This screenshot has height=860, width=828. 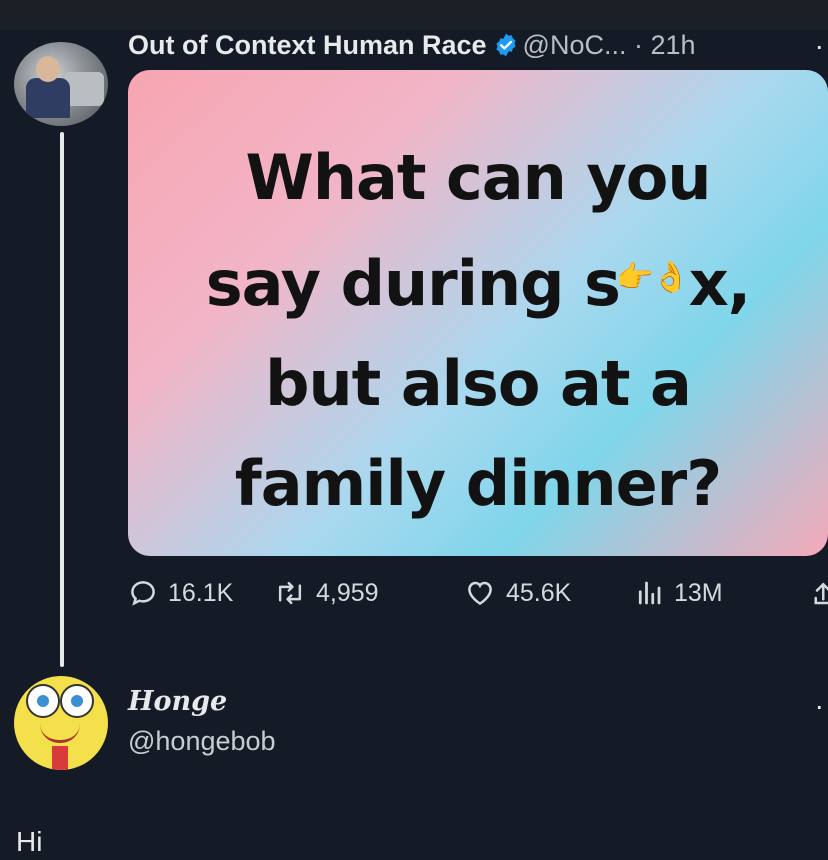 What do you see at coordinates (60, 733) in the screenshot?
I see `avatar-mouth` at bounding box center [60, 733].